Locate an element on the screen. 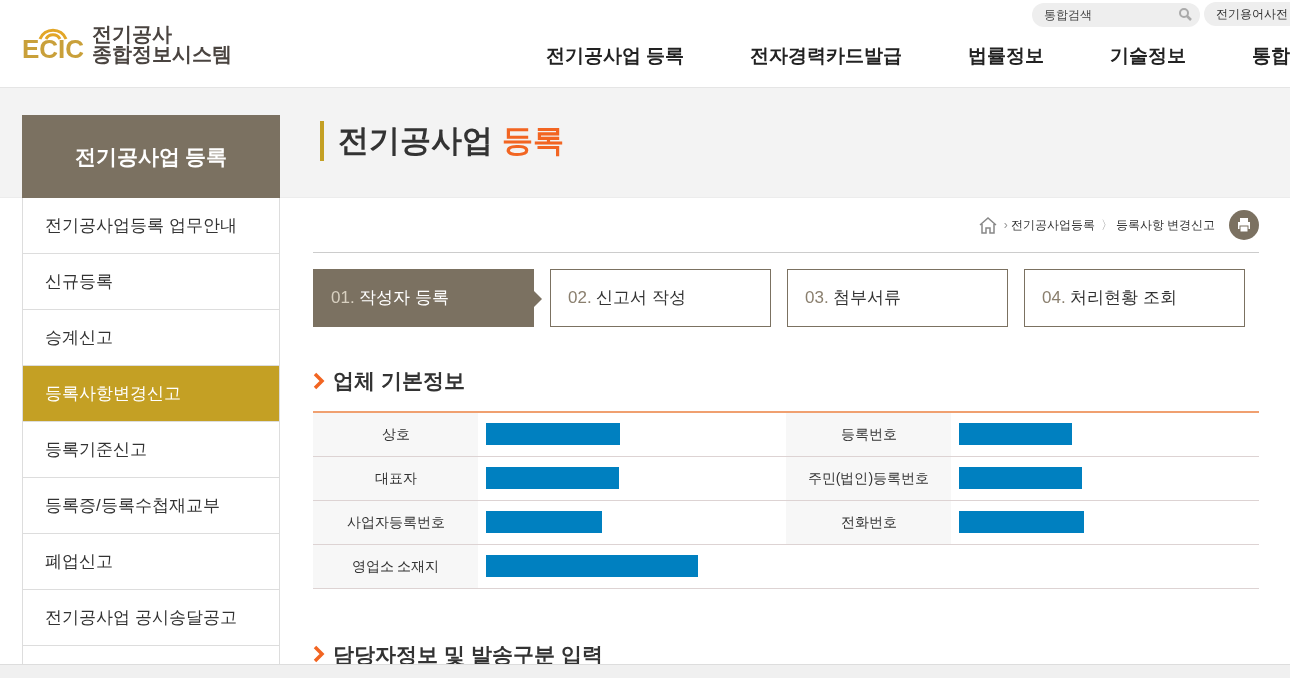  field-label: 사업자등록번호 is located at coordinates (395, 522).